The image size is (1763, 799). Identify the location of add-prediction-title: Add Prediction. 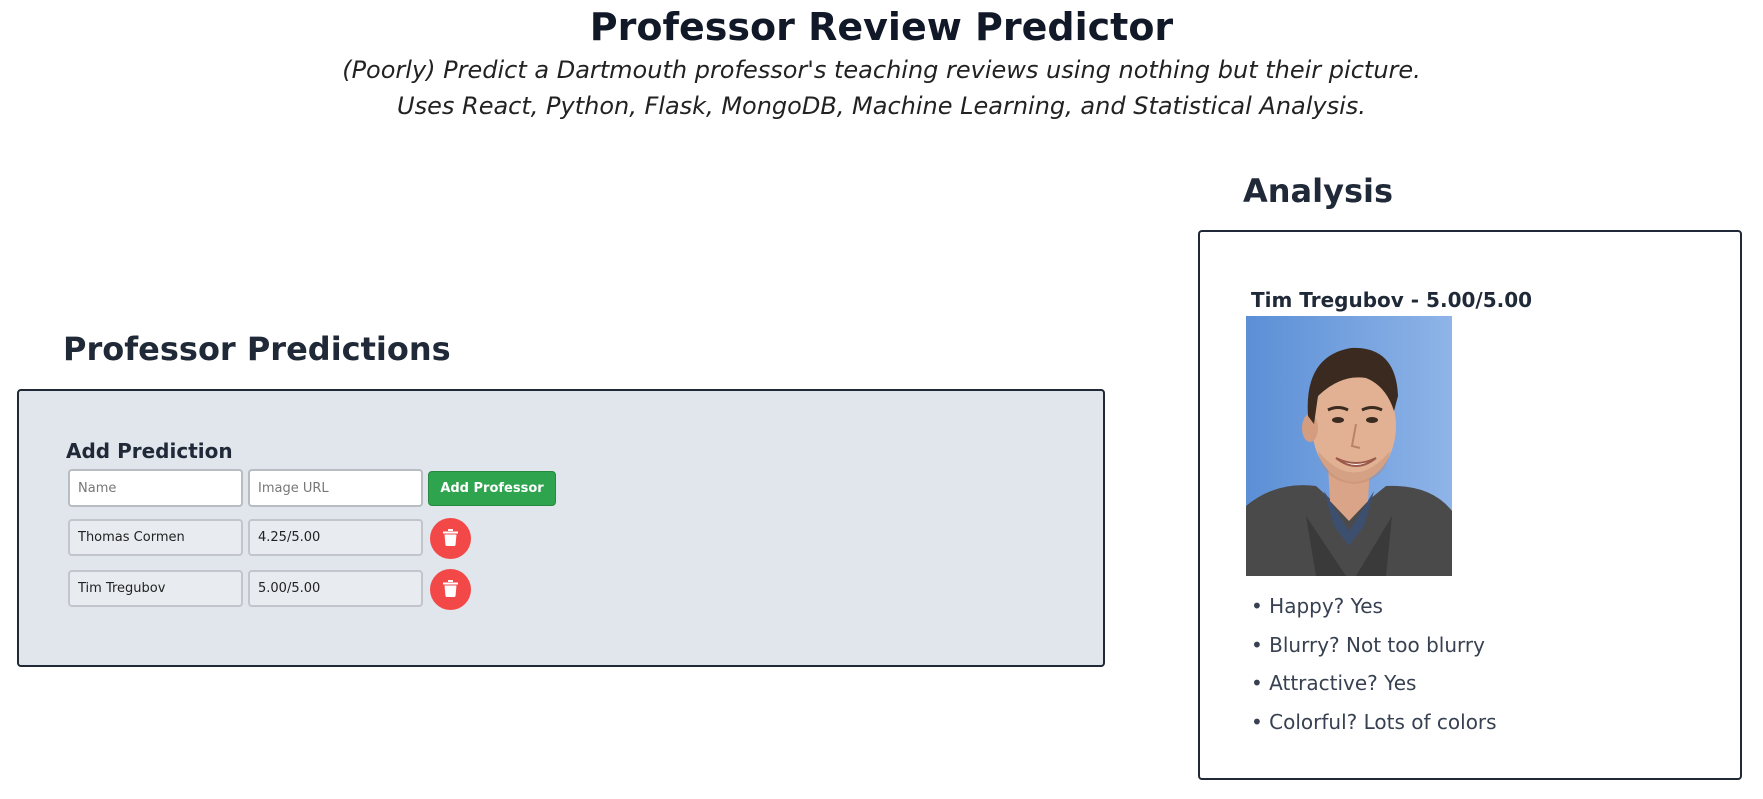
(149, 451).